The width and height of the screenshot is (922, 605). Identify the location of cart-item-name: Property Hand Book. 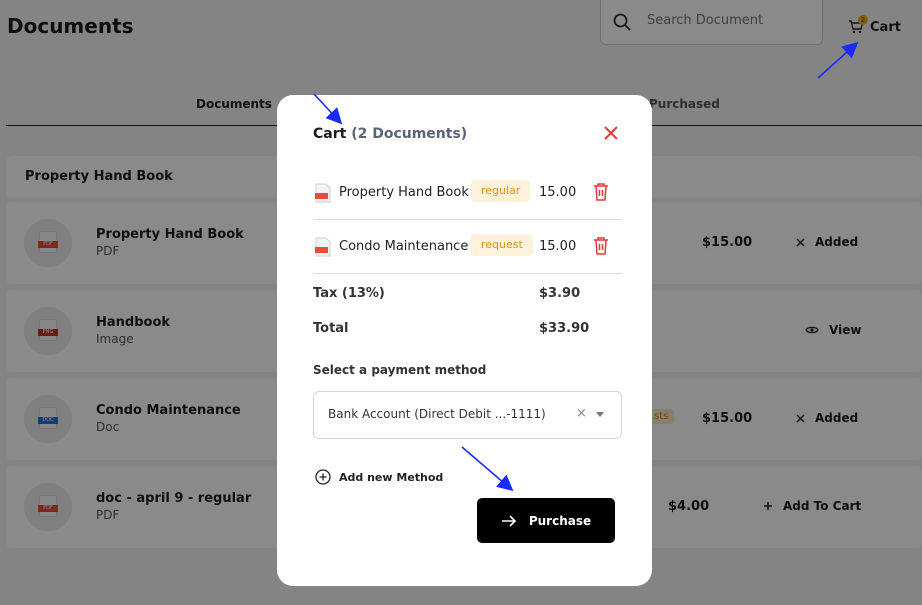
(404, 192).